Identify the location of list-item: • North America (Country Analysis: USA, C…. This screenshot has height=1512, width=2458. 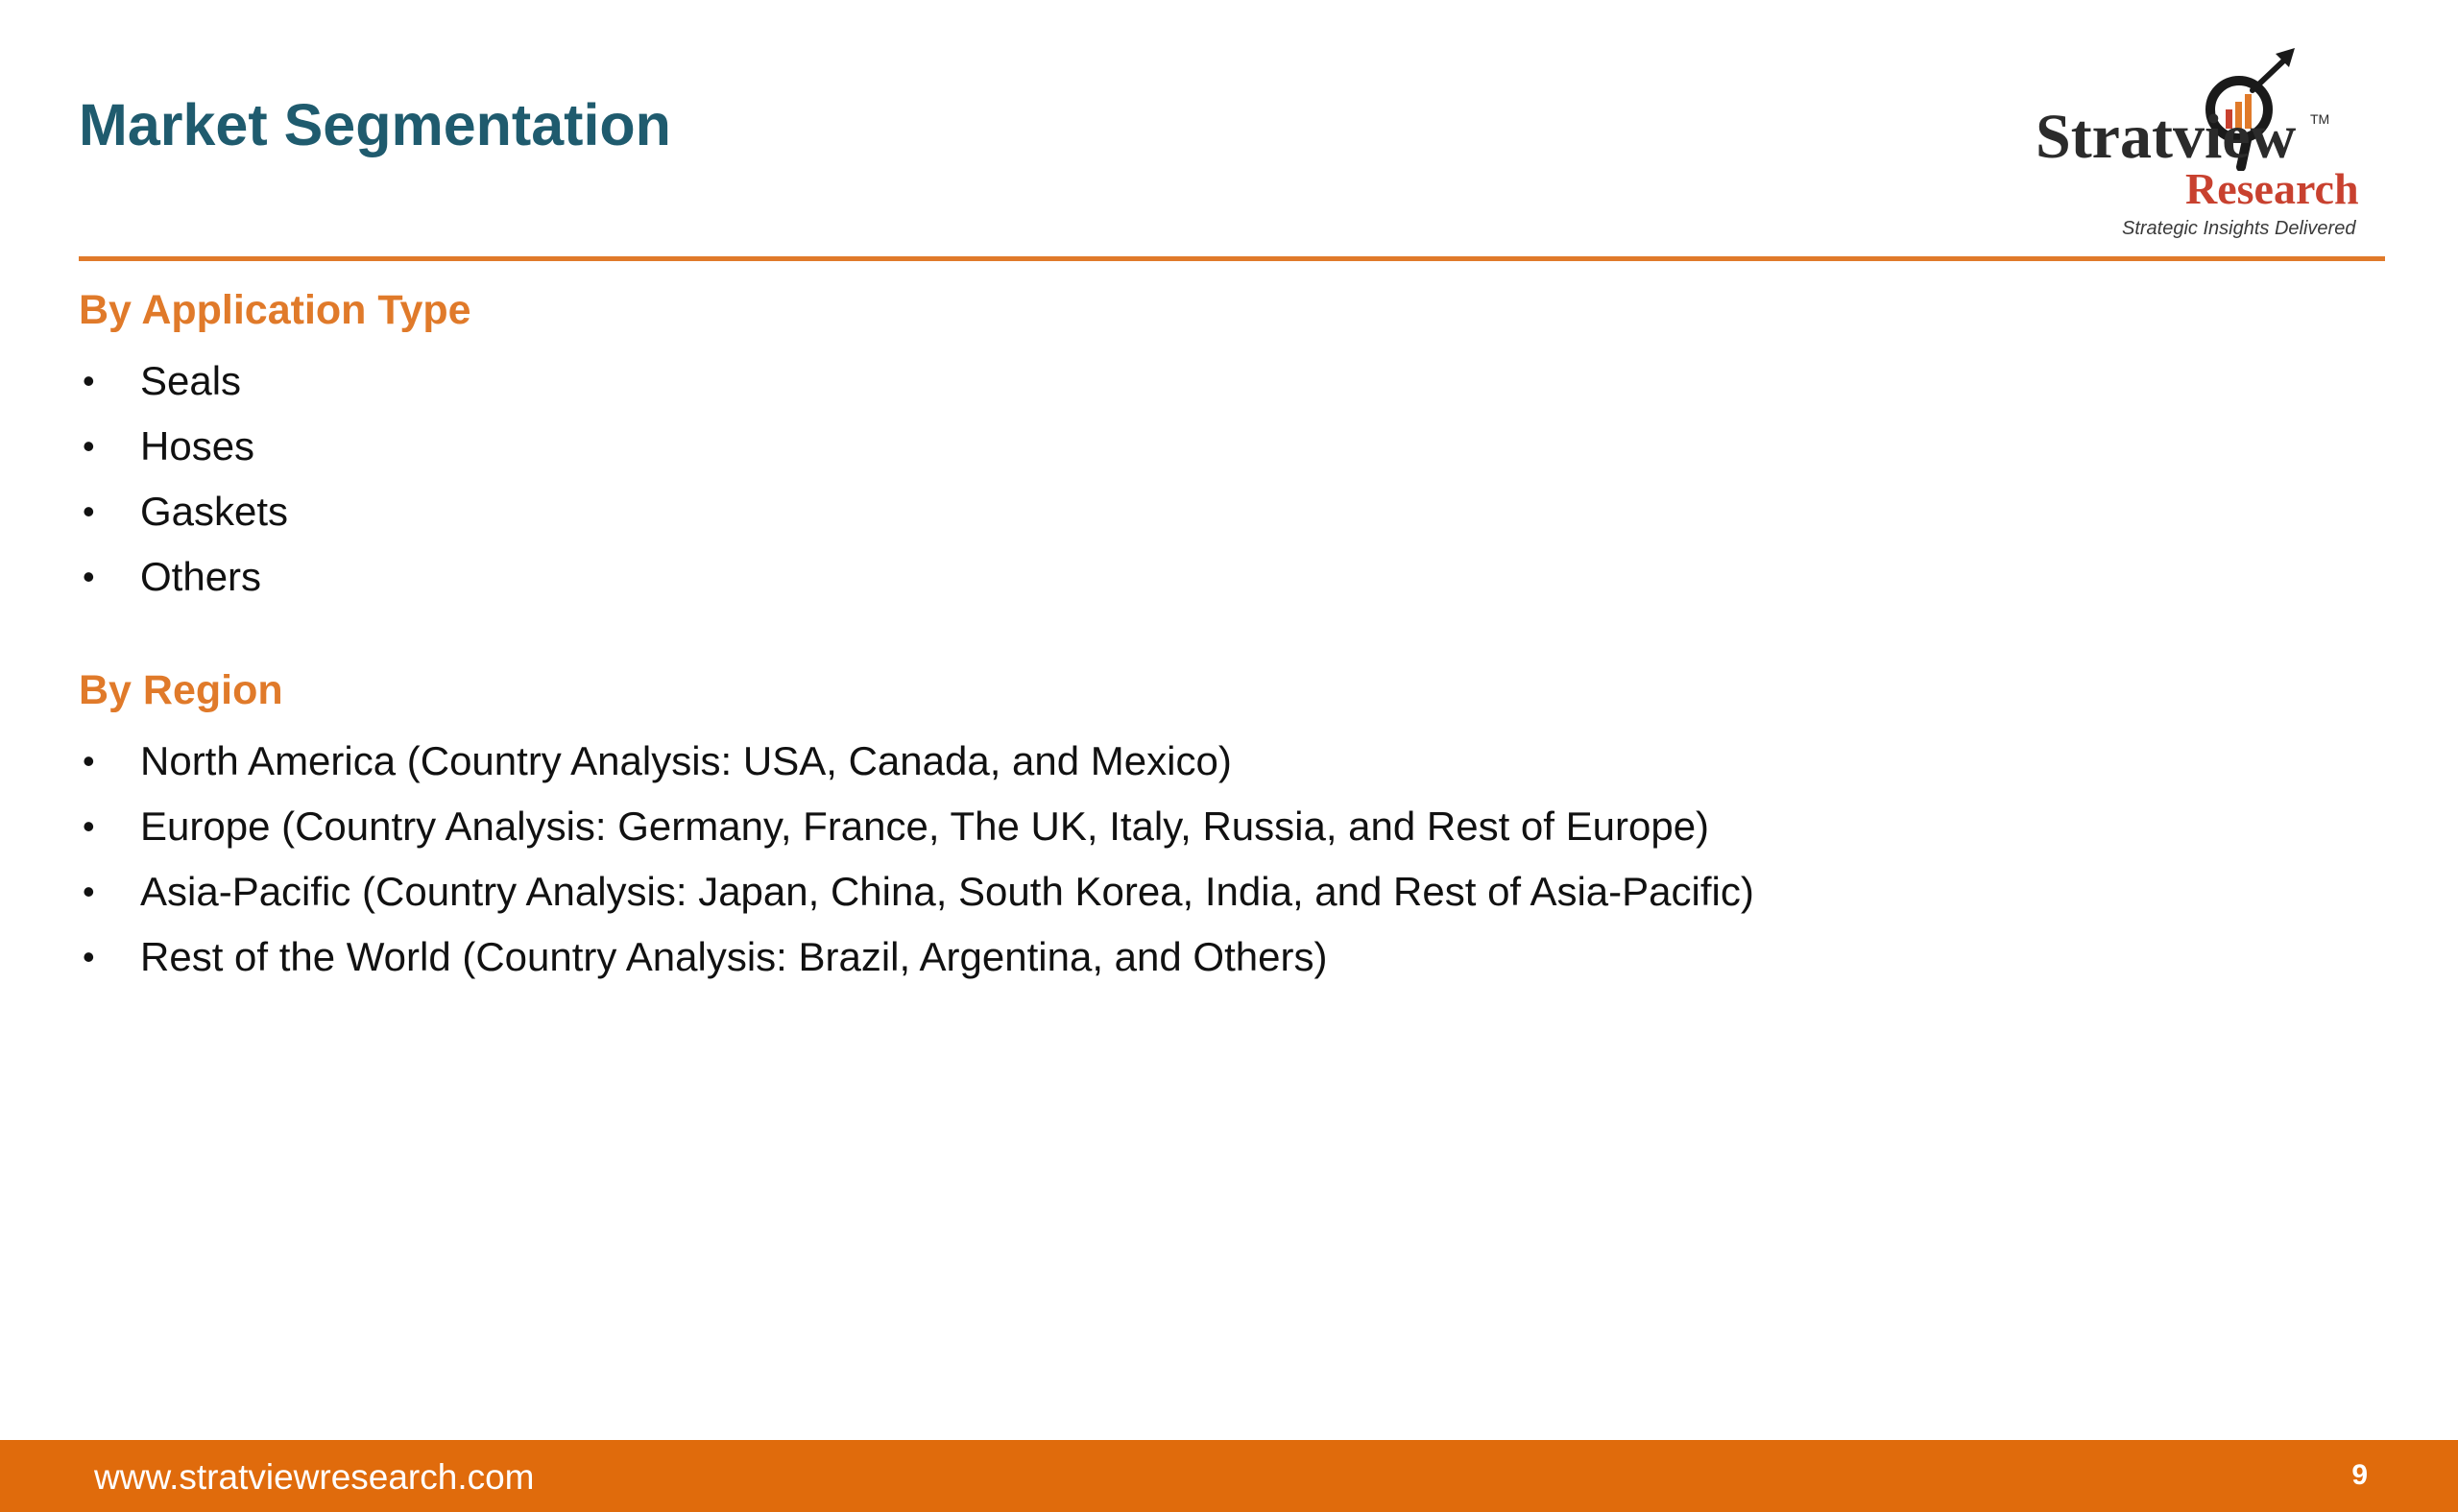
(1183, 761).